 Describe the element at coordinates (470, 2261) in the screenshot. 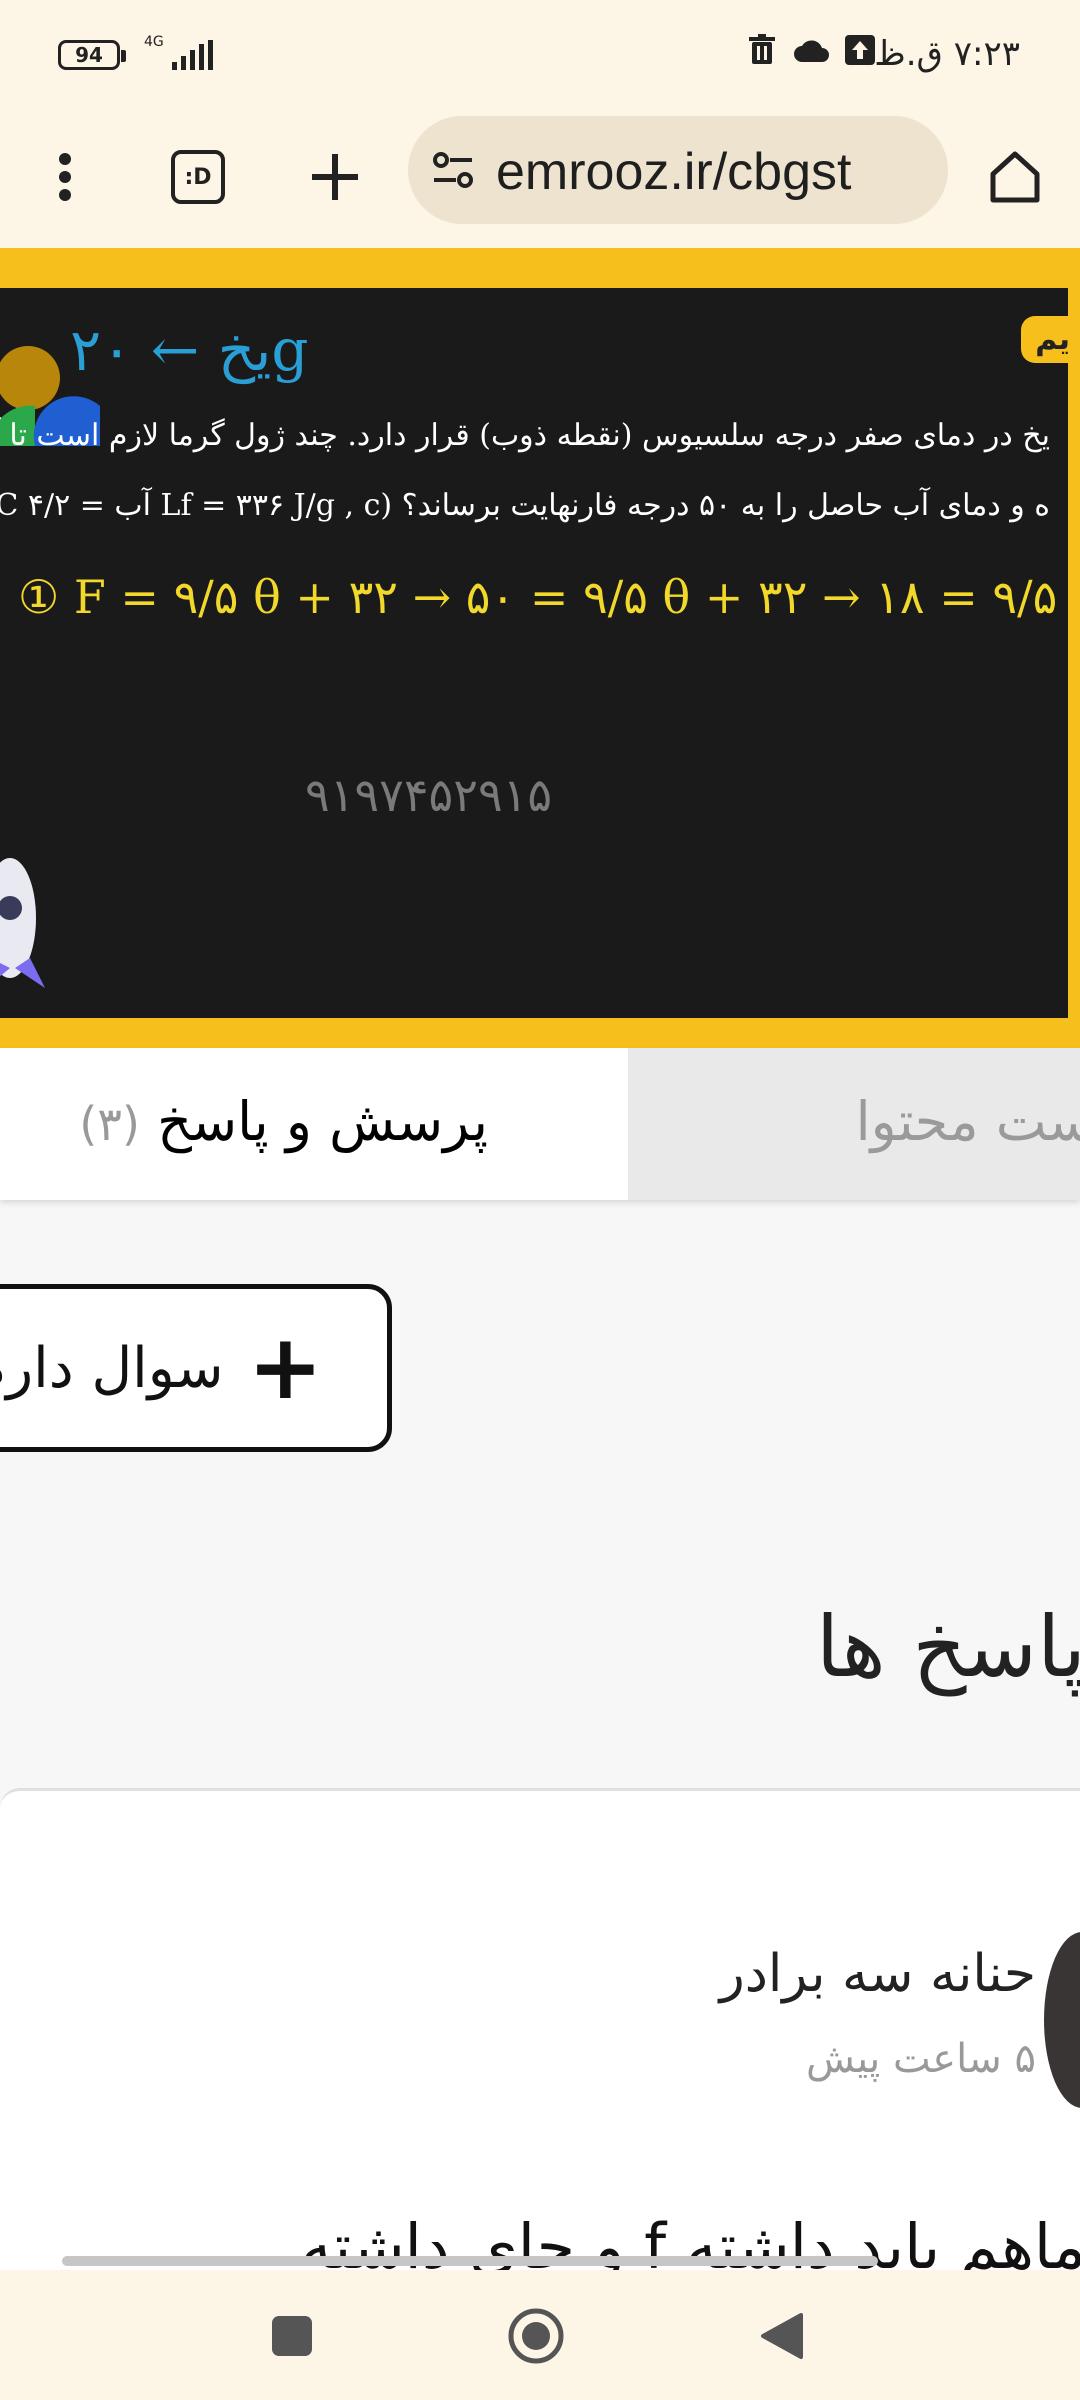

I see `horizontal-scrollbar` at that location.